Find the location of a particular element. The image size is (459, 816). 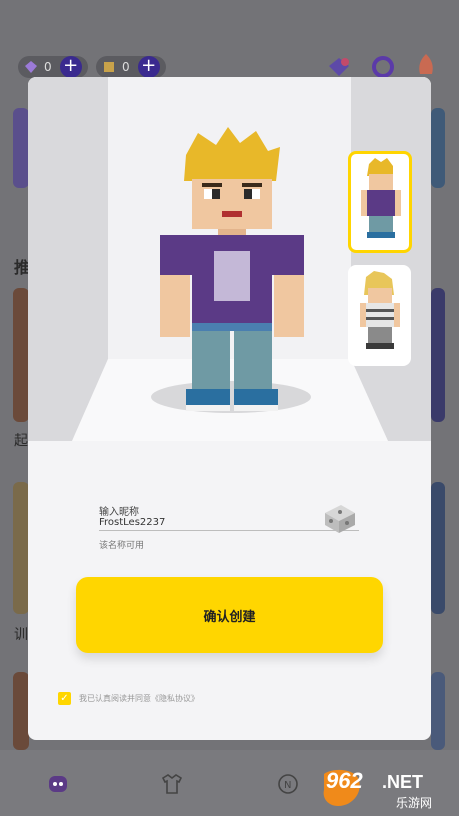

character-option-girl is located at coordinates (379, 315).